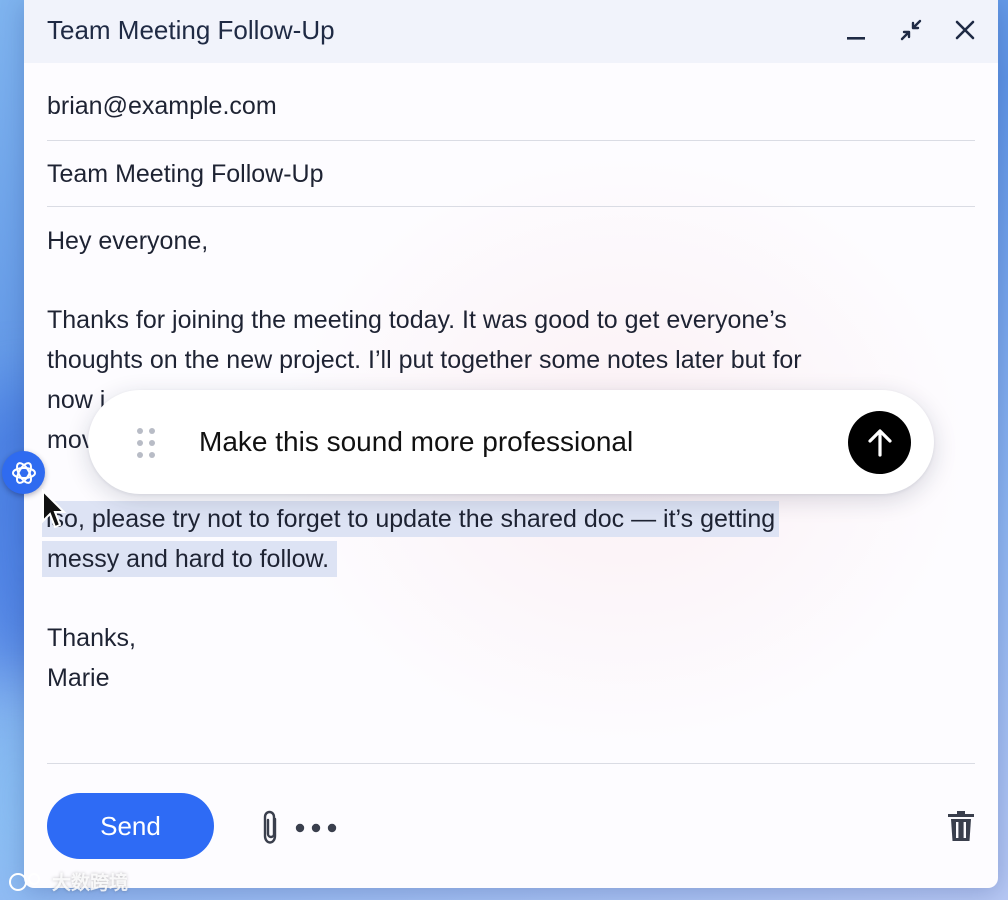 The height and width of the screenshot is (900, 1008). I want to click on to-field: brian@example.com, so click(511, 106).